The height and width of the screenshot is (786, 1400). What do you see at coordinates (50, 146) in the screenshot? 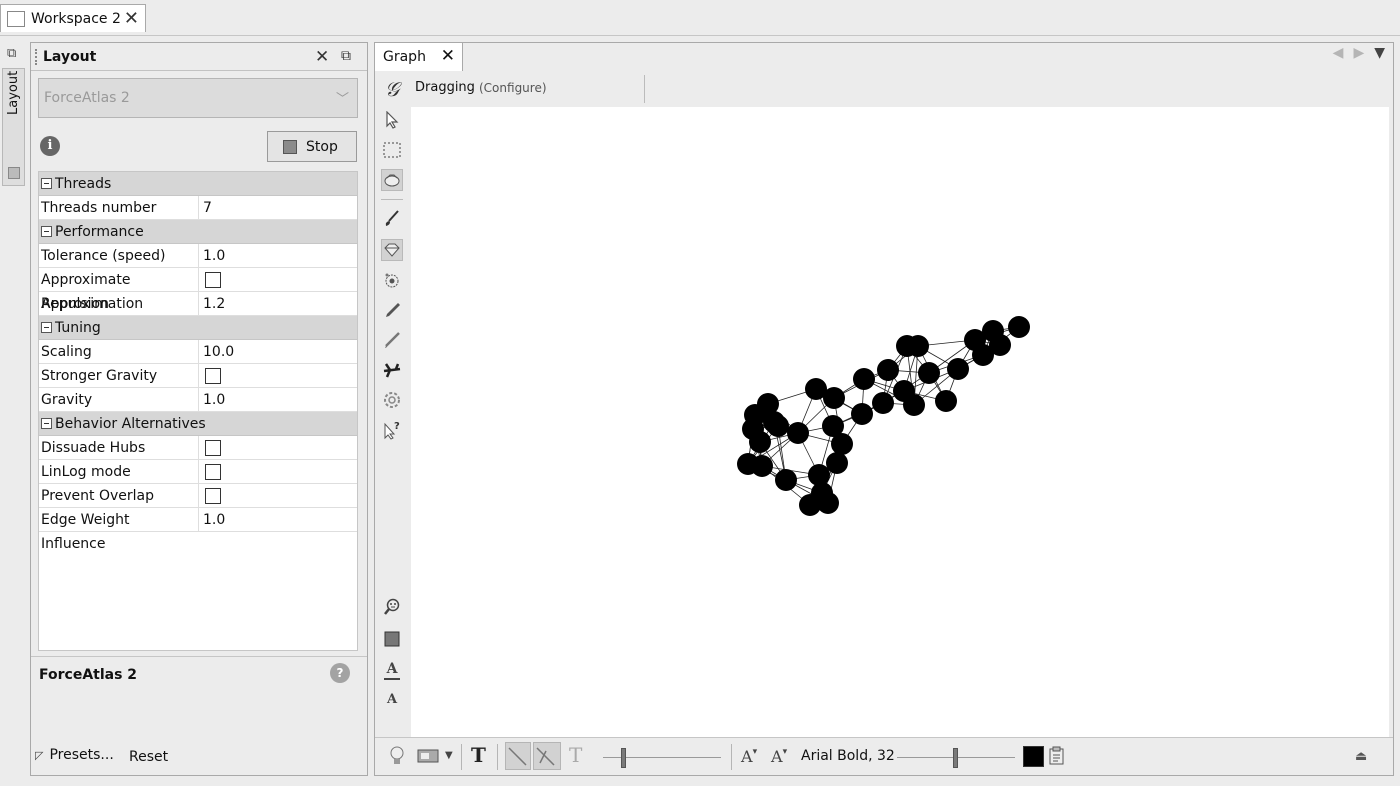
I see `info-icon: i` at bounding box center [50, 146].